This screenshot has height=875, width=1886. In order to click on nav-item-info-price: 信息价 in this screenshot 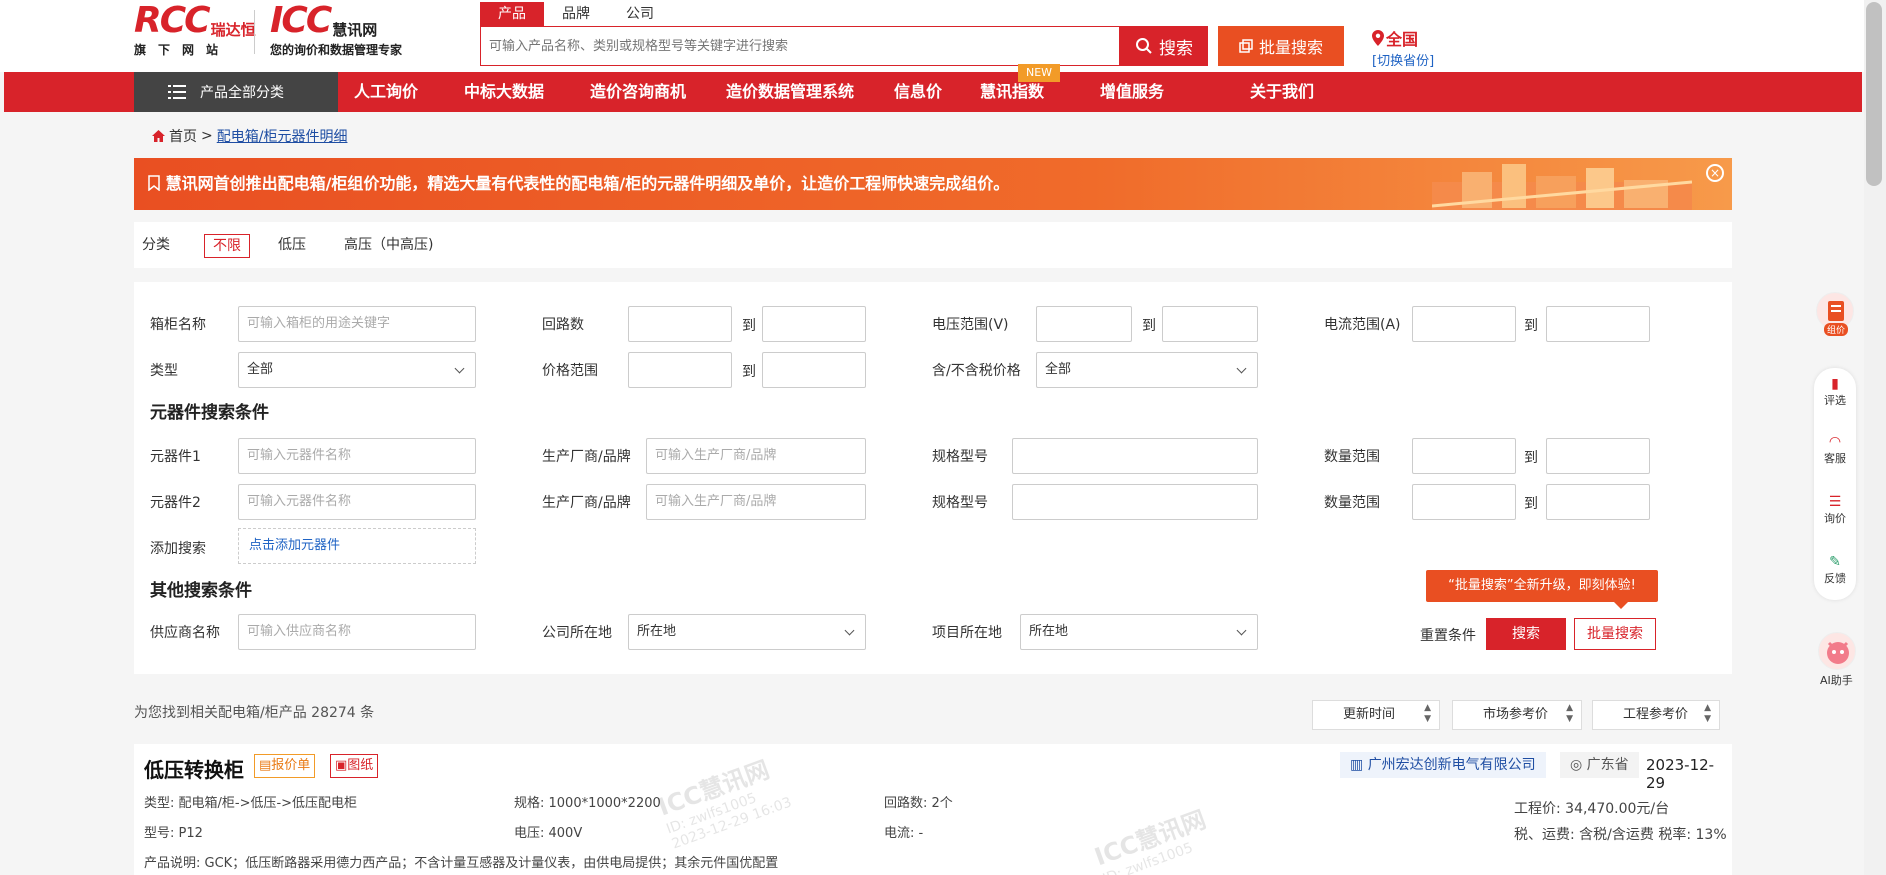, I will do `click(918, 92)`.